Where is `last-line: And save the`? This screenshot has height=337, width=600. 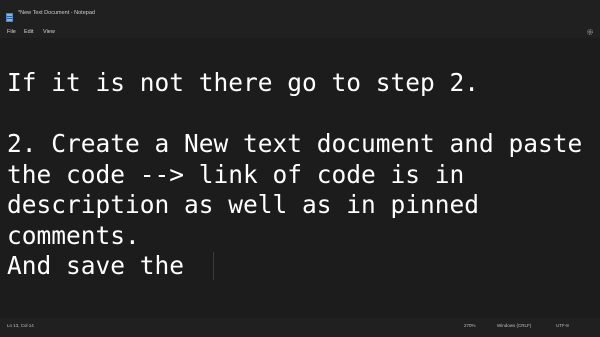 last-line: And save the is located at coordinates (294, 266).